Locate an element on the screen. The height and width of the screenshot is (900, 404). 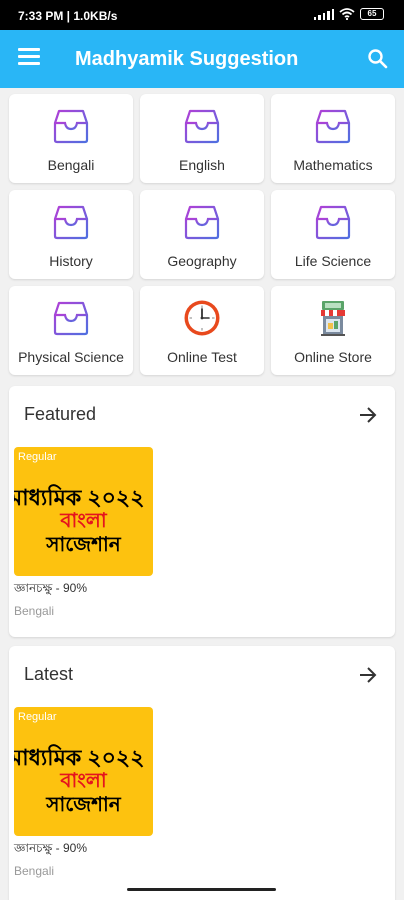
clock-icon is located at coordinates (202, 318).